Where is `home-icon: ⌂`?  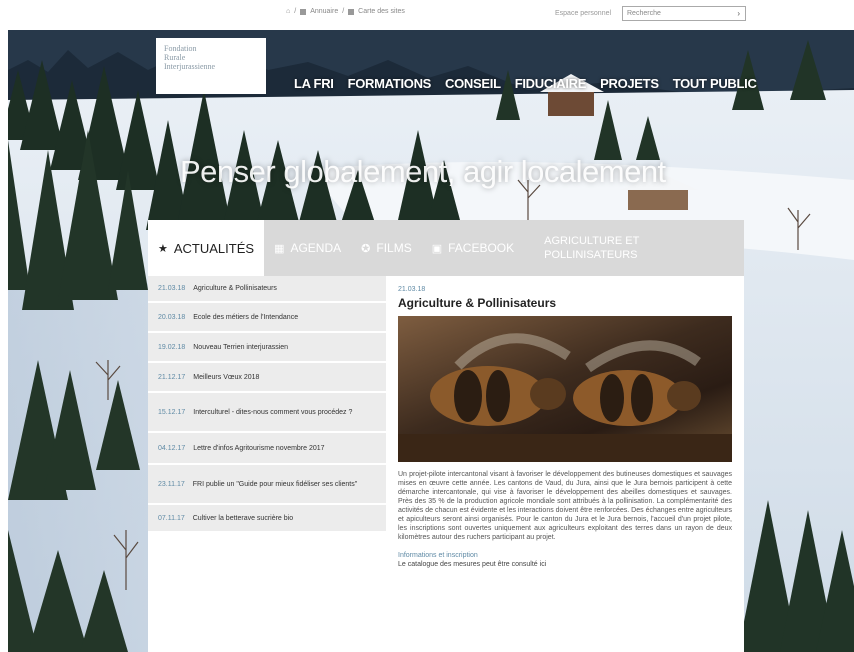 home-icon: ⌂ is located at coordinates (288, 11).